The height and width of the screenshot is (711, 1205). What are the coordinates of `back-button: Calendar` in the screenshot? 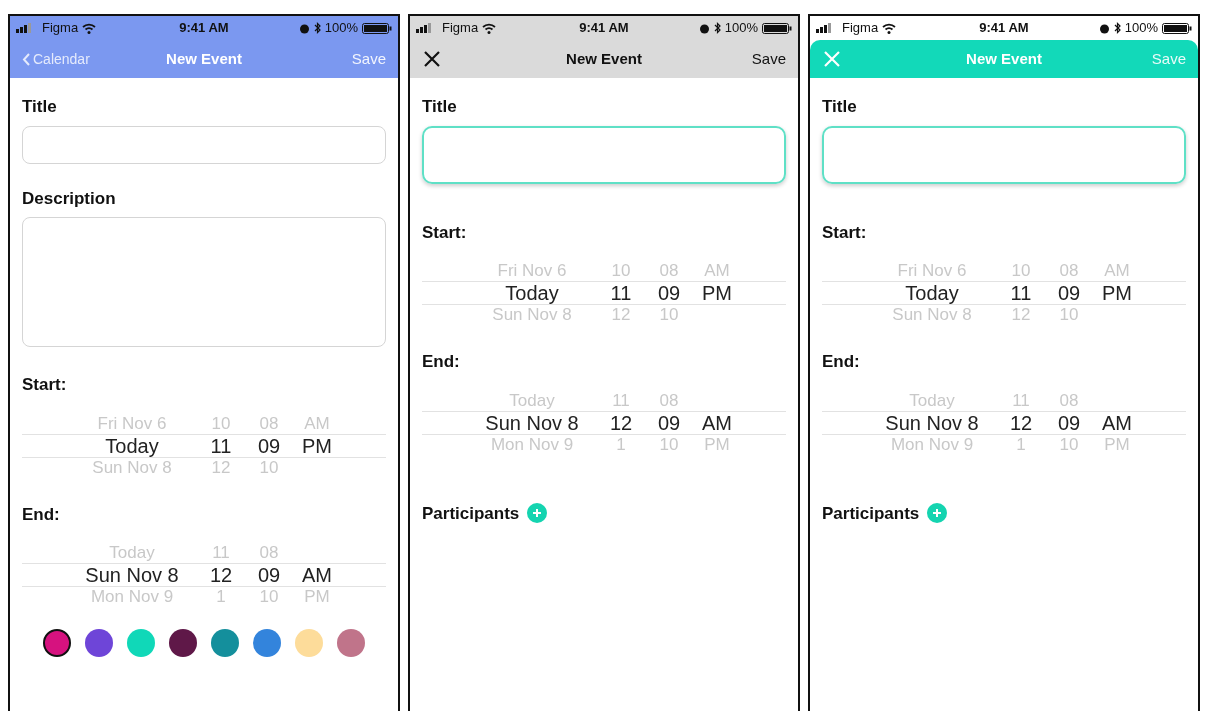 It's located at (56, 59).